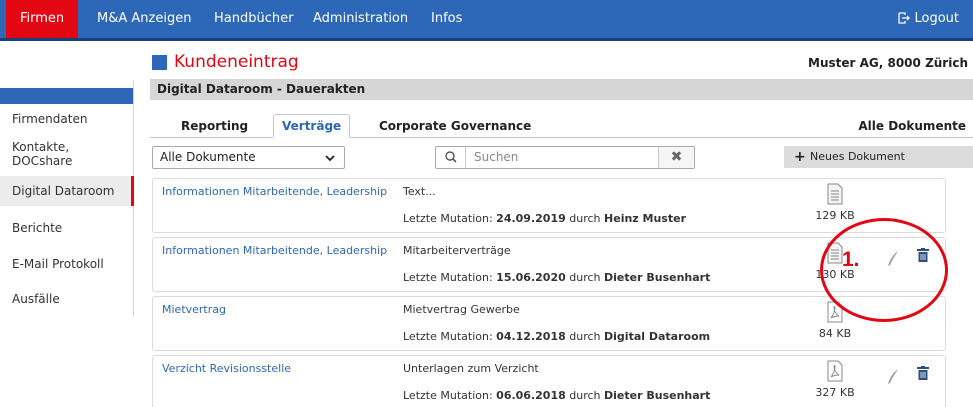  What do you see at coordinates (451, 157) in the screenshot?
I see `search-icon` at bounding box center [451, 157].